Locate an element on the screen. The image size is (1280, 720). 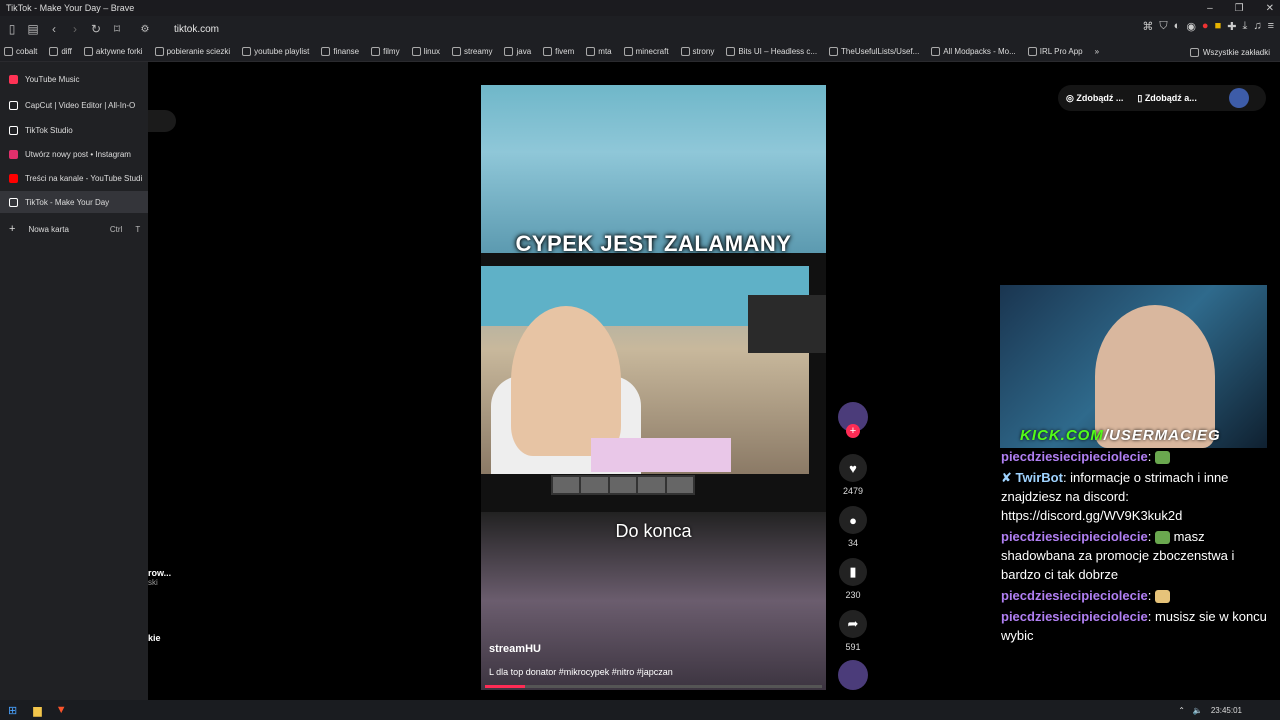
share-button: ➦ 591 is located at coordinates (853, 631).